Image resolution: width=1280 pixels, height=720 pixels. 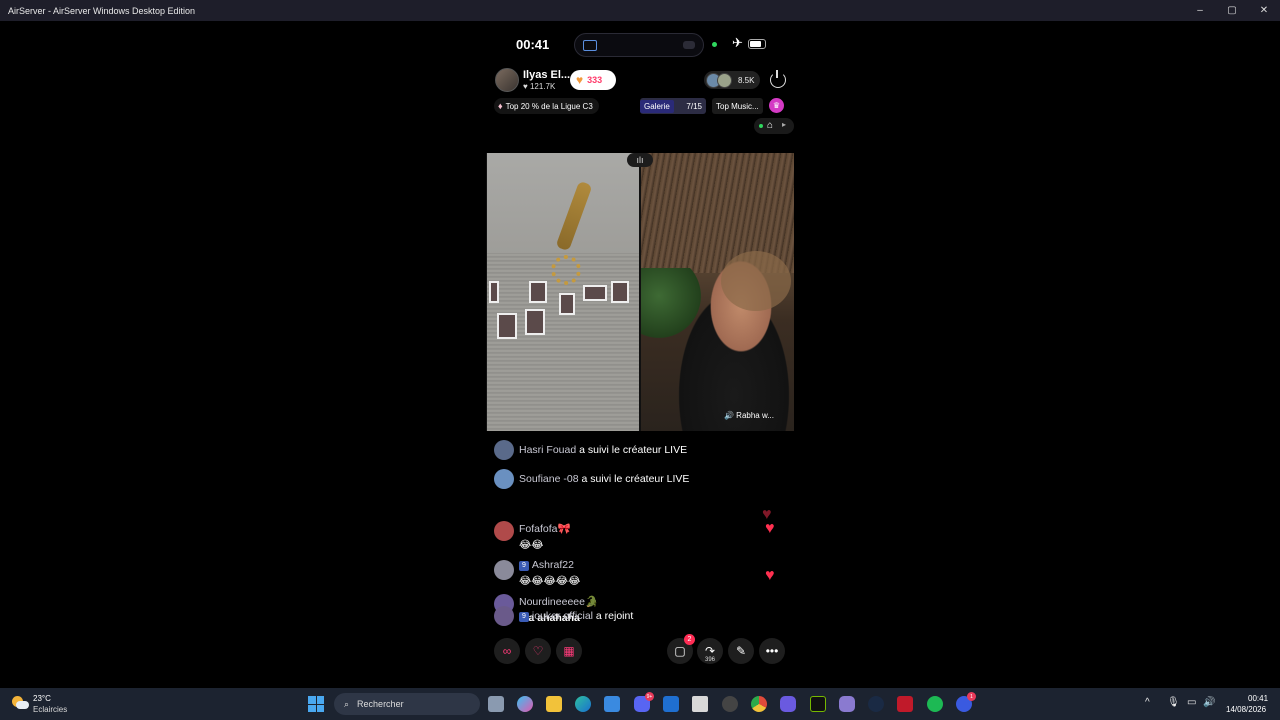 I want to click on taskbar-clock-date: 14/08/2026, so click(x=1246, y=709).